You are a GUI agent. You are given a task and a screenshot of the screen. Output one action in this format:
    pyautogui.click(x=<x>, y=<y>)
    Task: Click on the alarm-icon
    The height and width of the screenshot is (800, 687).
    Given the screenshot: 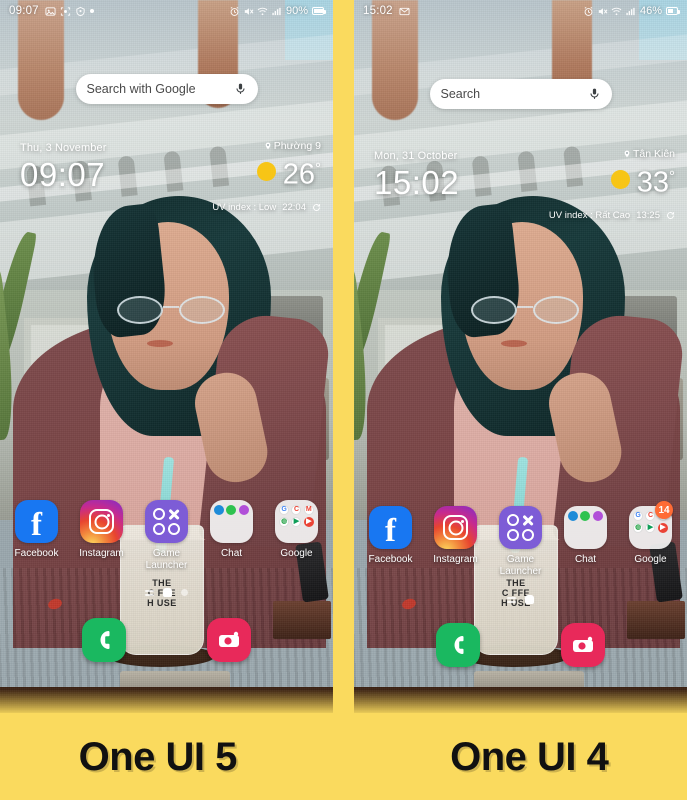 What is the action you would take?
    pyautogui.click(x=588, y=11)
    